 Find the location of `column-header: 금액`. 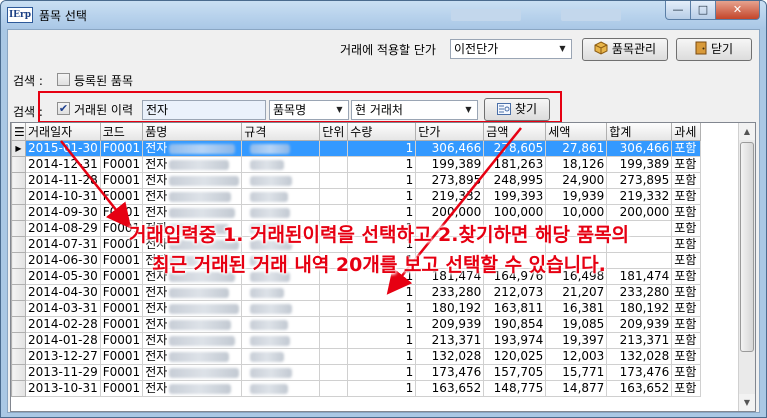

column-header: 금액 is located at coordinates (515, 132).